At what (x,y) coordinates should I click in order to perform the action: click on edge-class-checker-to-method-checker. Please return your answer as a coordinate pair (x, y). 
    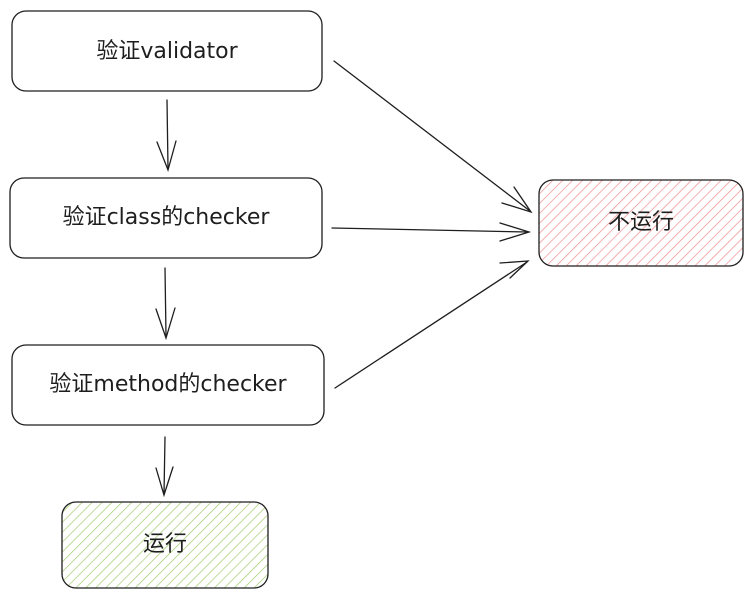
    Looking at the image, I should click on (165, 304).